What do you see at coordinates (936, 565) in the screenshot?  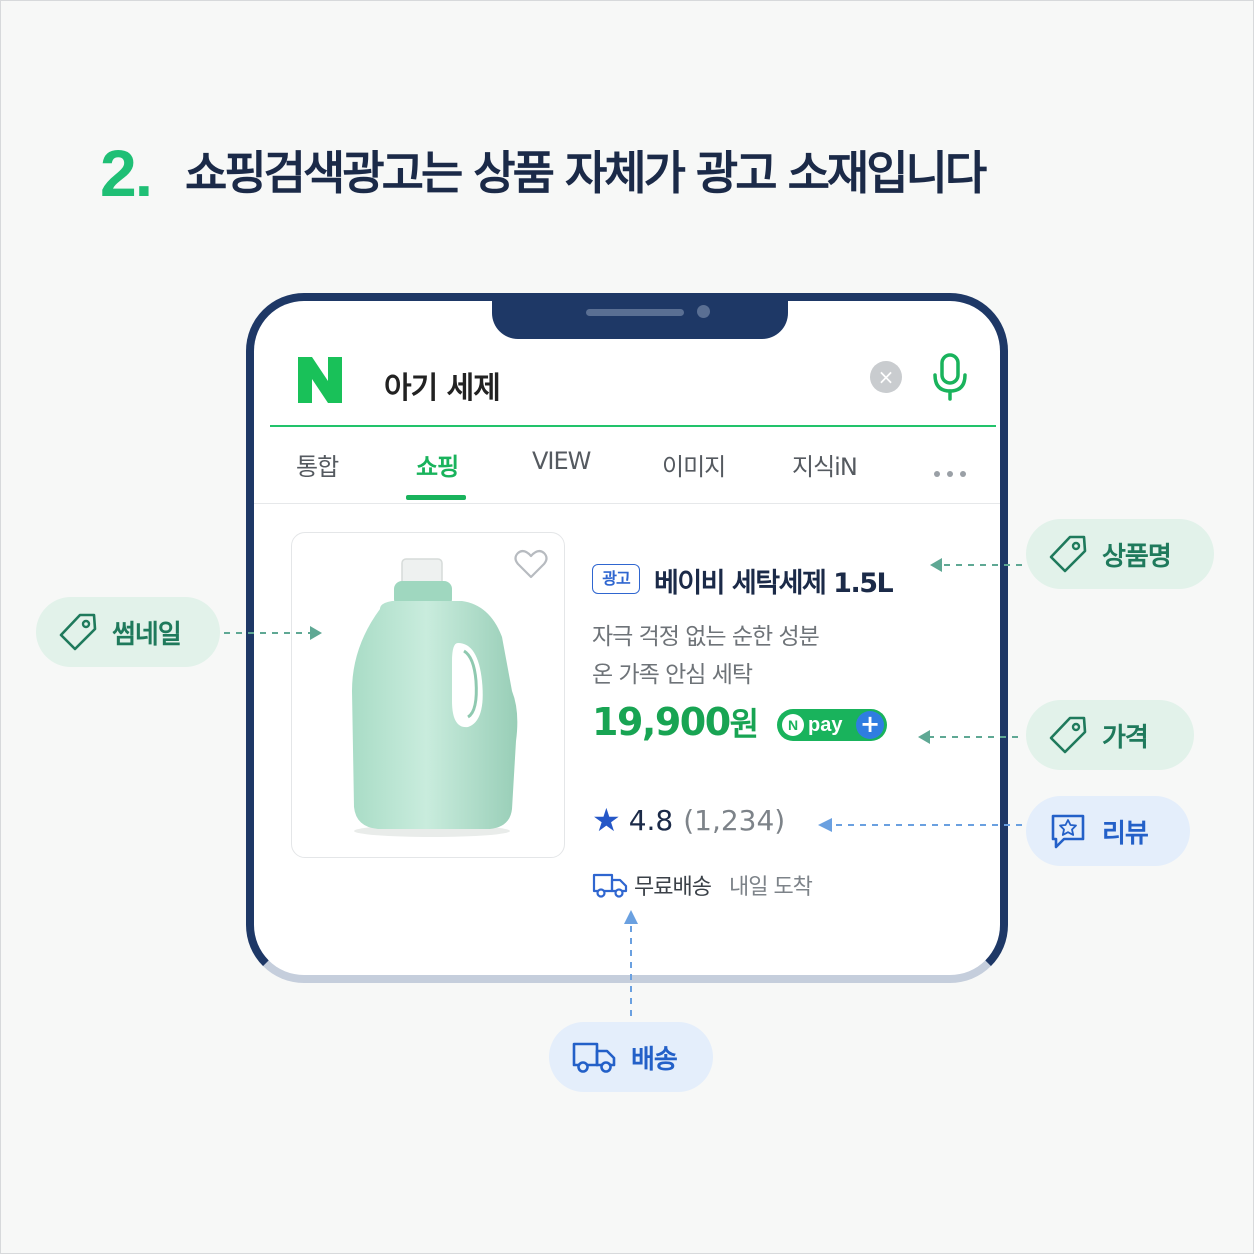 I see `product-name-arrowhead` at bounding box center [936, 565].